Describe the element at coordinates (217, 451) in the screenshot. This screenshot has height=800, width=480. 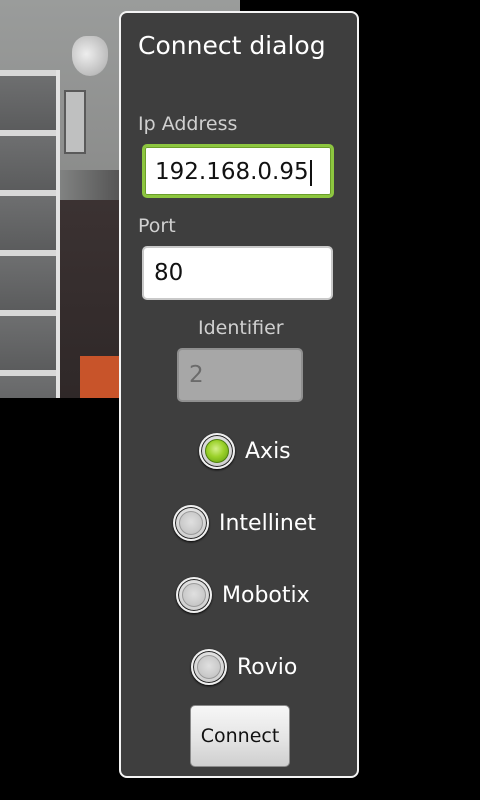
I see `radio-button-checked-icon` at that location.